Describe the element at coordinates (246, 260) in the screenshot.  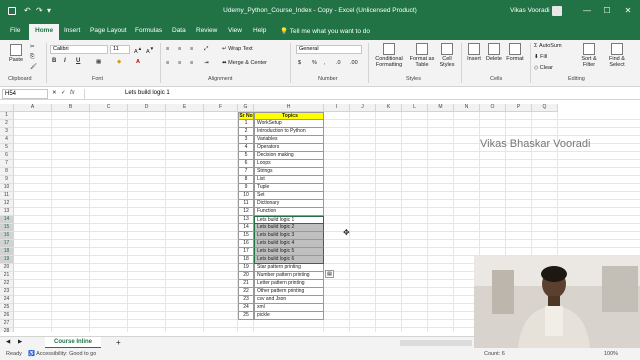
I see `table-cell-number: 18` at that location.